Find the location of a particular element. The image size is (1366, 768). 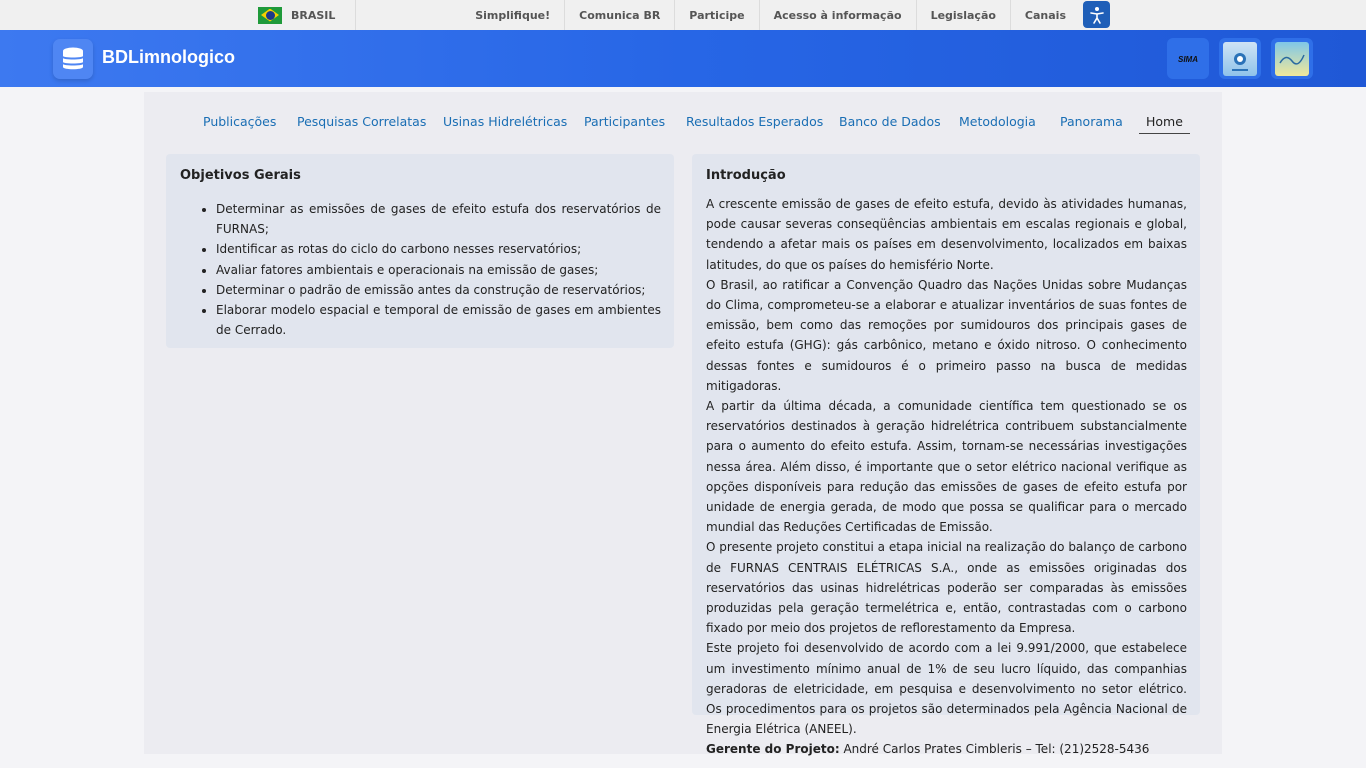

gov-link-canais: Canais is located at coordinates (1044, 15).